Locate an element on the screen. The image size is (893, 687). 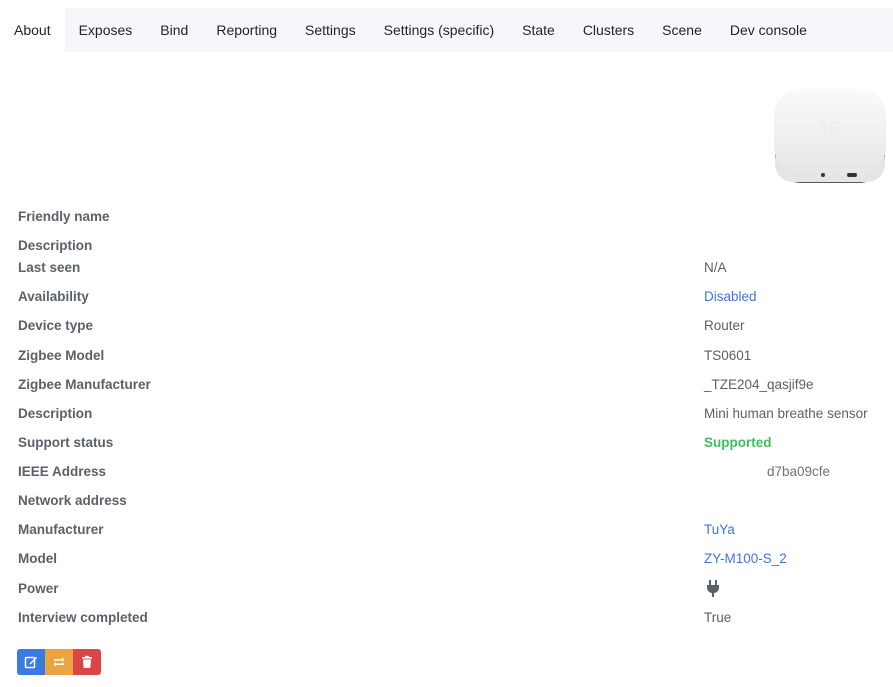
row-description-top: Description is located at coordinates (446, 246).